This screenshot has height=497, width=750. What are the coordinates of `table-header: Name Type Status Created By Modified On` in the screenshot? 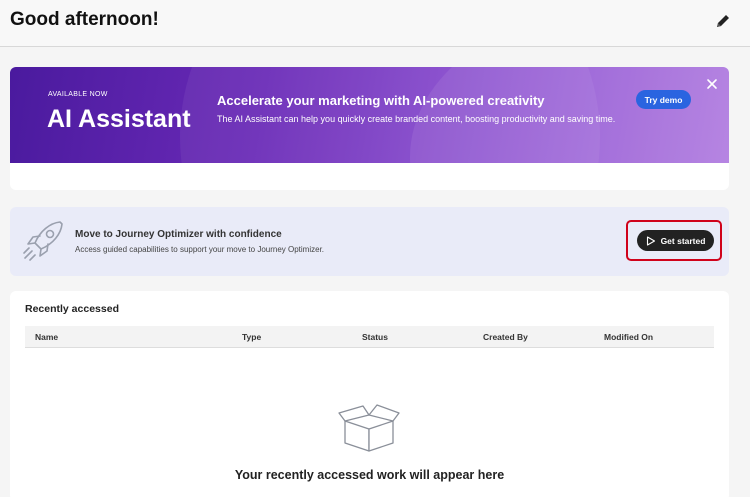 It's located at (369, 337).